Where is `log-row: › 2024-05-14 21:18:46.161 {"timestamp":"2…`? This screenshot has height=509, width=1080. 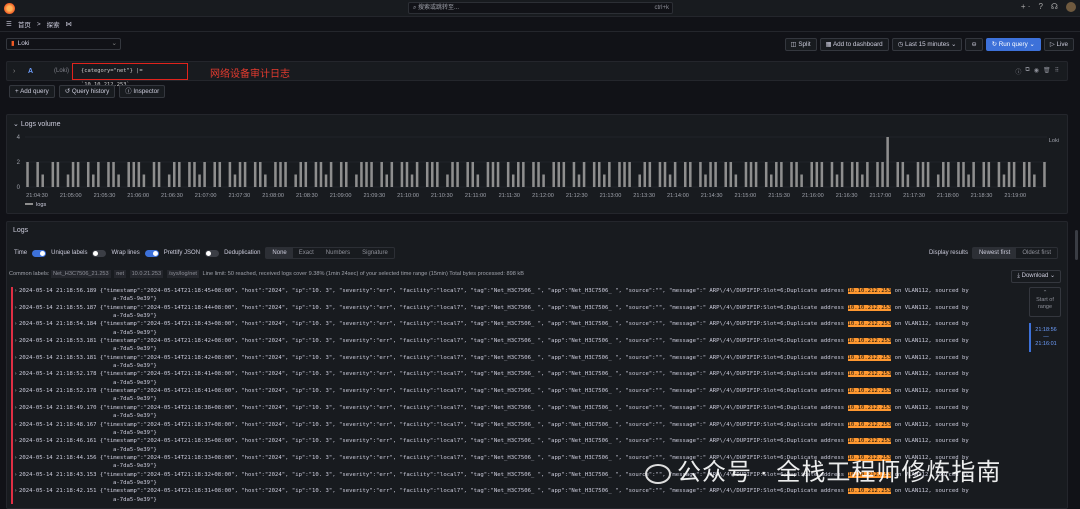
log-row: › 2024-05-14 21:18:46.161 {"timestamp":"2… is located at coordinates (516, 441).